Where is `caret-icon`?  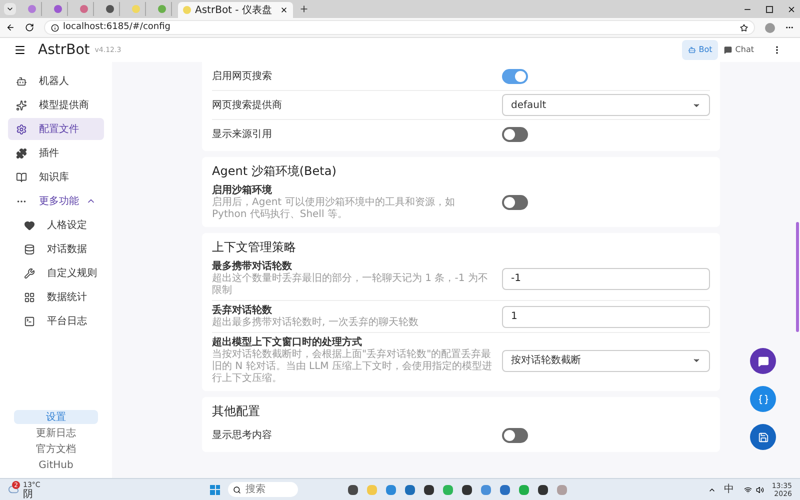
caret-icon is located at coordinates (696, 360).